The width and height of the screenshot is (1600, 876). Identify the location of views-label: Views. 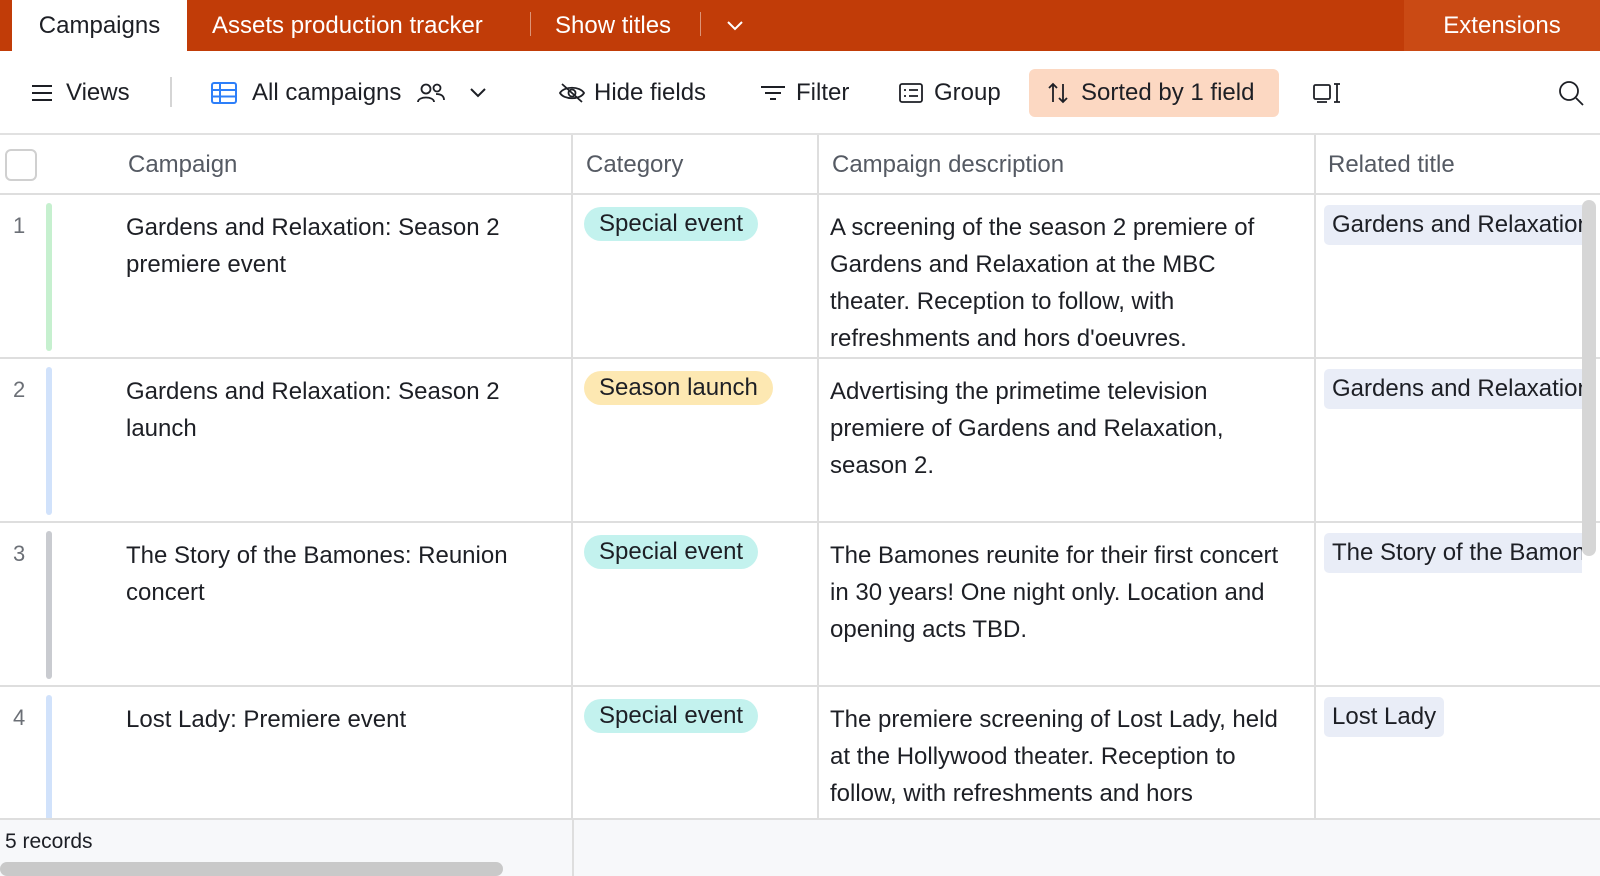
(98, 92).